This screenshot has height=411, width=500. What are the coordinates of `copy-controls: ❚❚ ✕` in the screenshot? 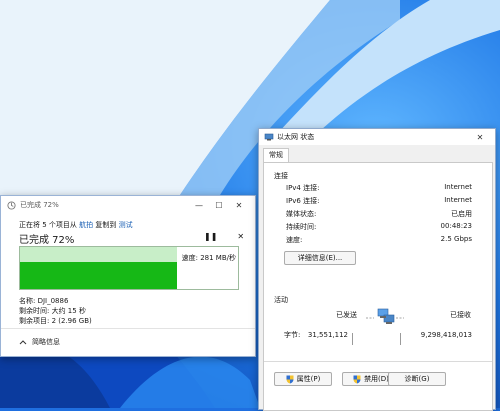 It's located at (224, 236).